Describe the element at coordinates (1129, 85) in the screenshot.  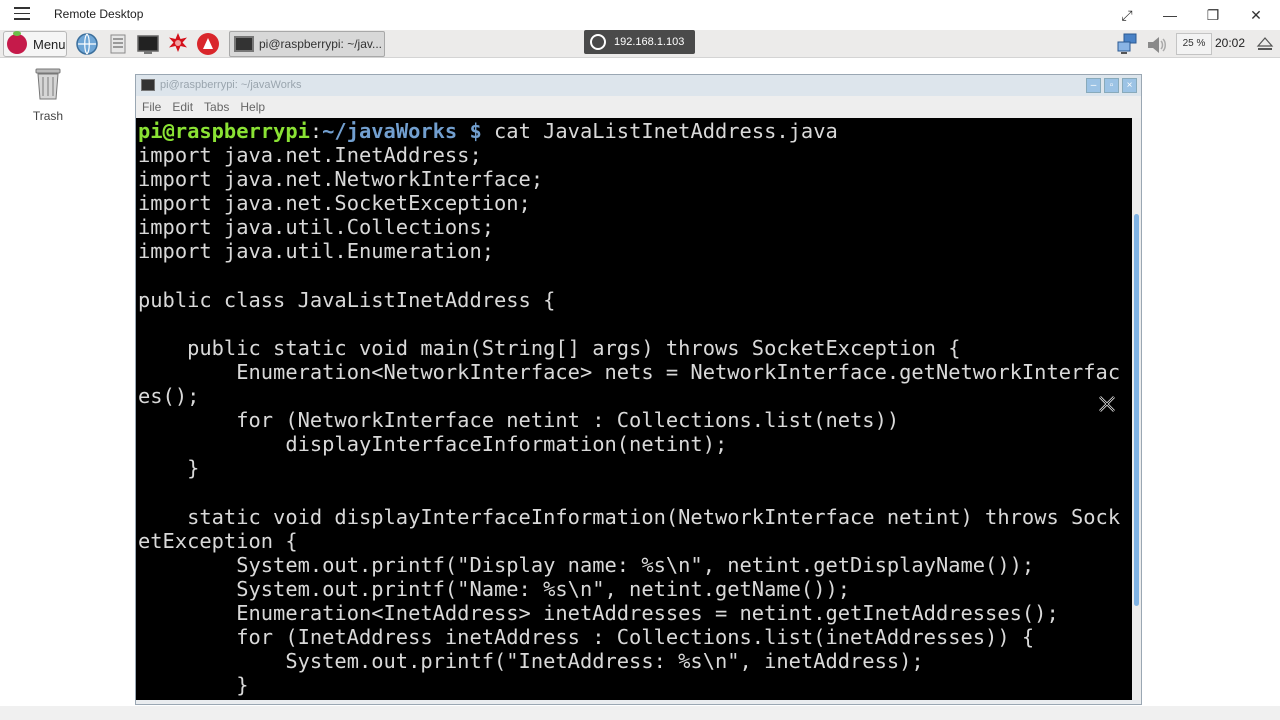
I see `terminal-close-button: ×` at that location.